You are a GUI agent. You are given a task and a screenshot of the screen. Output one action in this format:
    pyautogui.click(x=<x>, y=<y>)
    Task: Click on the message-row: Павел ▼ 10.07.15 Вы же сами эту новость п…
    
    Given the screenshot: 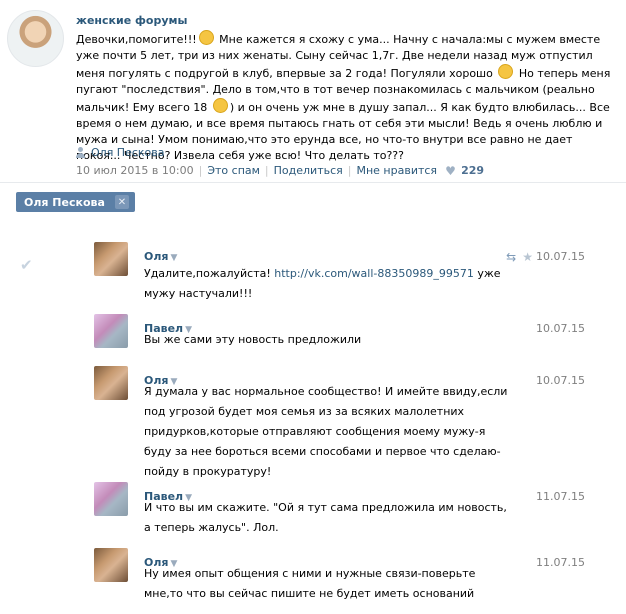 What is the action you would take?
    pyautogui.click(x=313, y=330)
    